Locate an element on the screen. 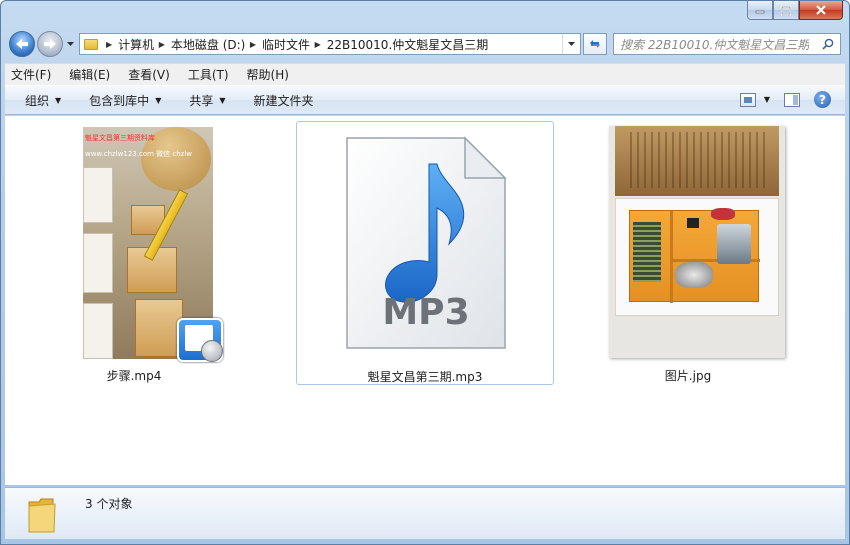 The height and width of the screenshot is (545, 850). preview-pane-icon is located at coordinates (792, 99).